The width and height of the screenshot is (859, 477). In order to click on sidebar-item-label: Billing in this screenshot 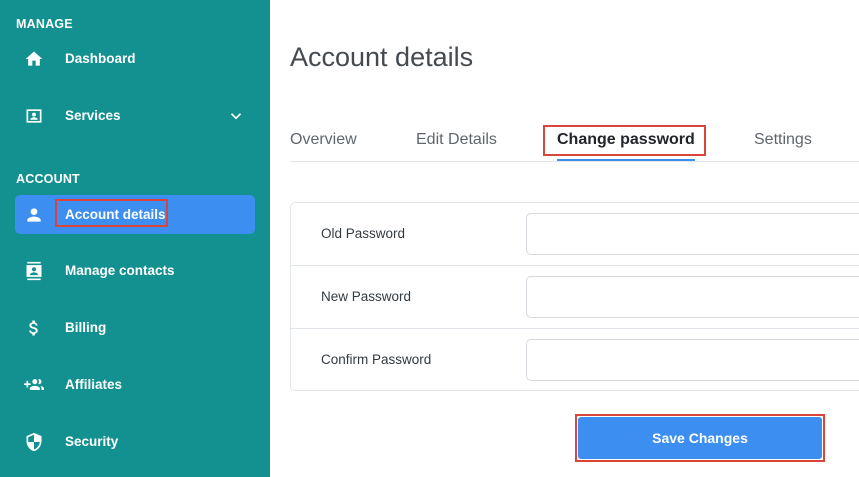, I will do `click(86, 327)`.